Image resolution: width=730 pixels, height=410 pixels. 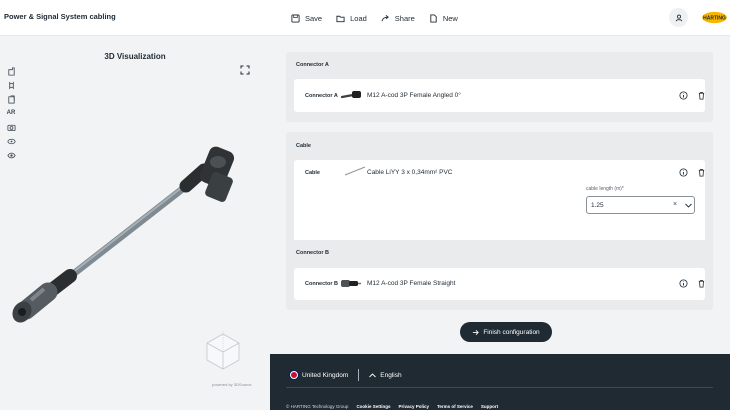 What do you see at coordinates (373, 374) in the screenshot?
I see `chevron-up-icon` at bounding box center [373, 374].